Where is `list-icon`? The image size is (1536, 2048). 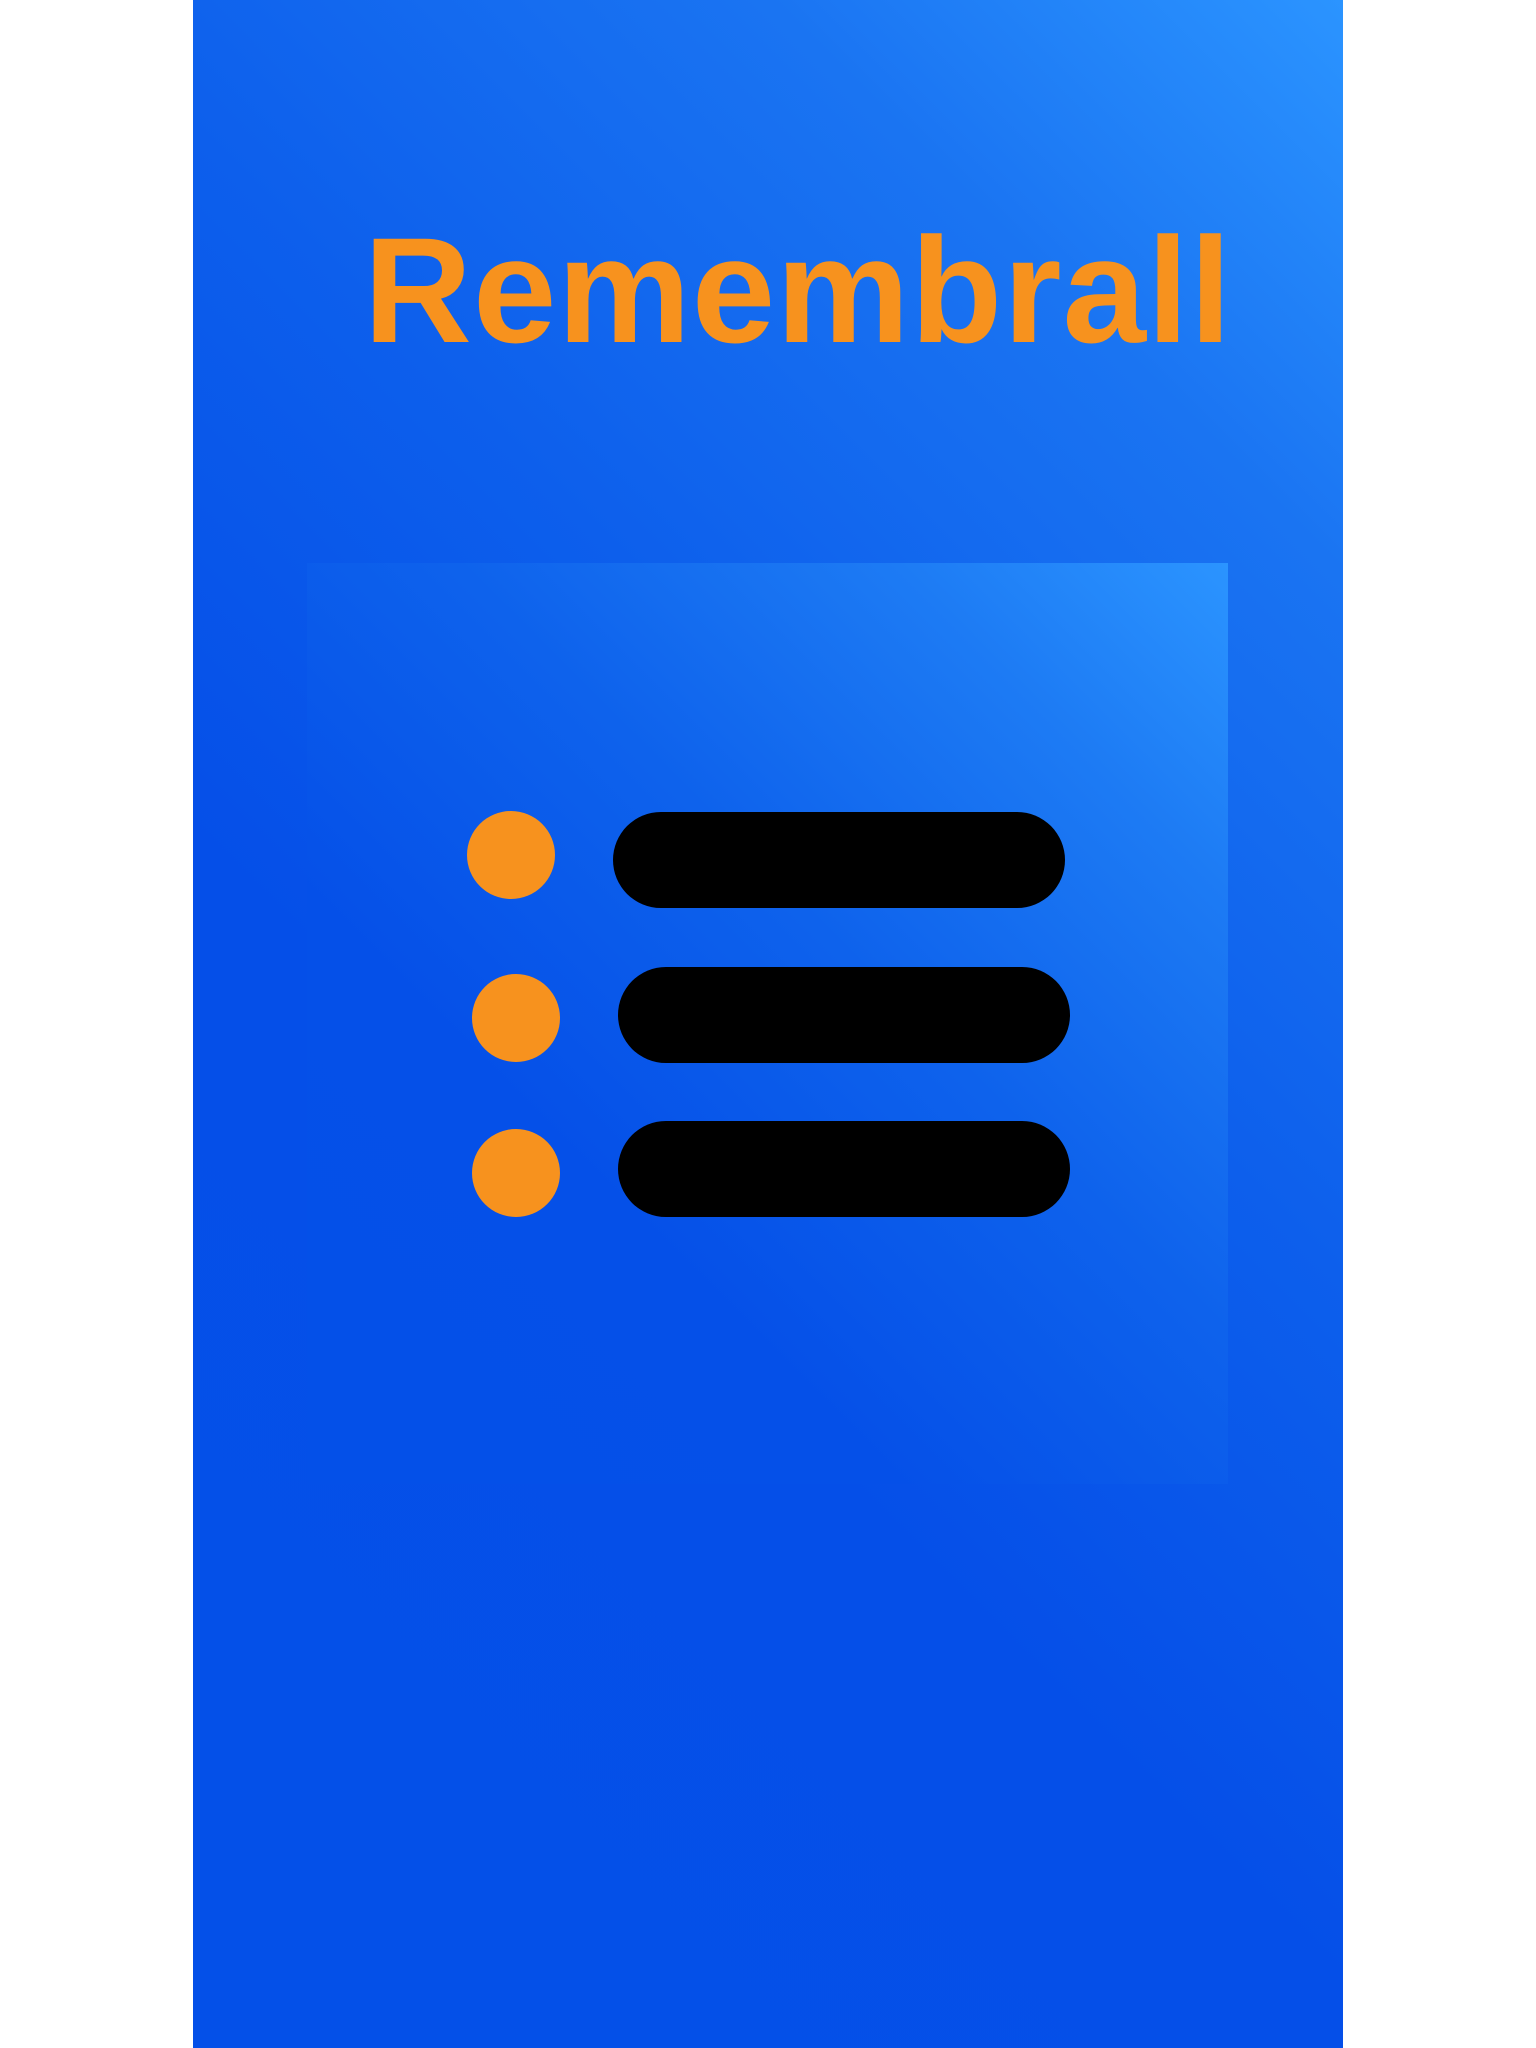
list-icon is located at coordinates (768, 1014).